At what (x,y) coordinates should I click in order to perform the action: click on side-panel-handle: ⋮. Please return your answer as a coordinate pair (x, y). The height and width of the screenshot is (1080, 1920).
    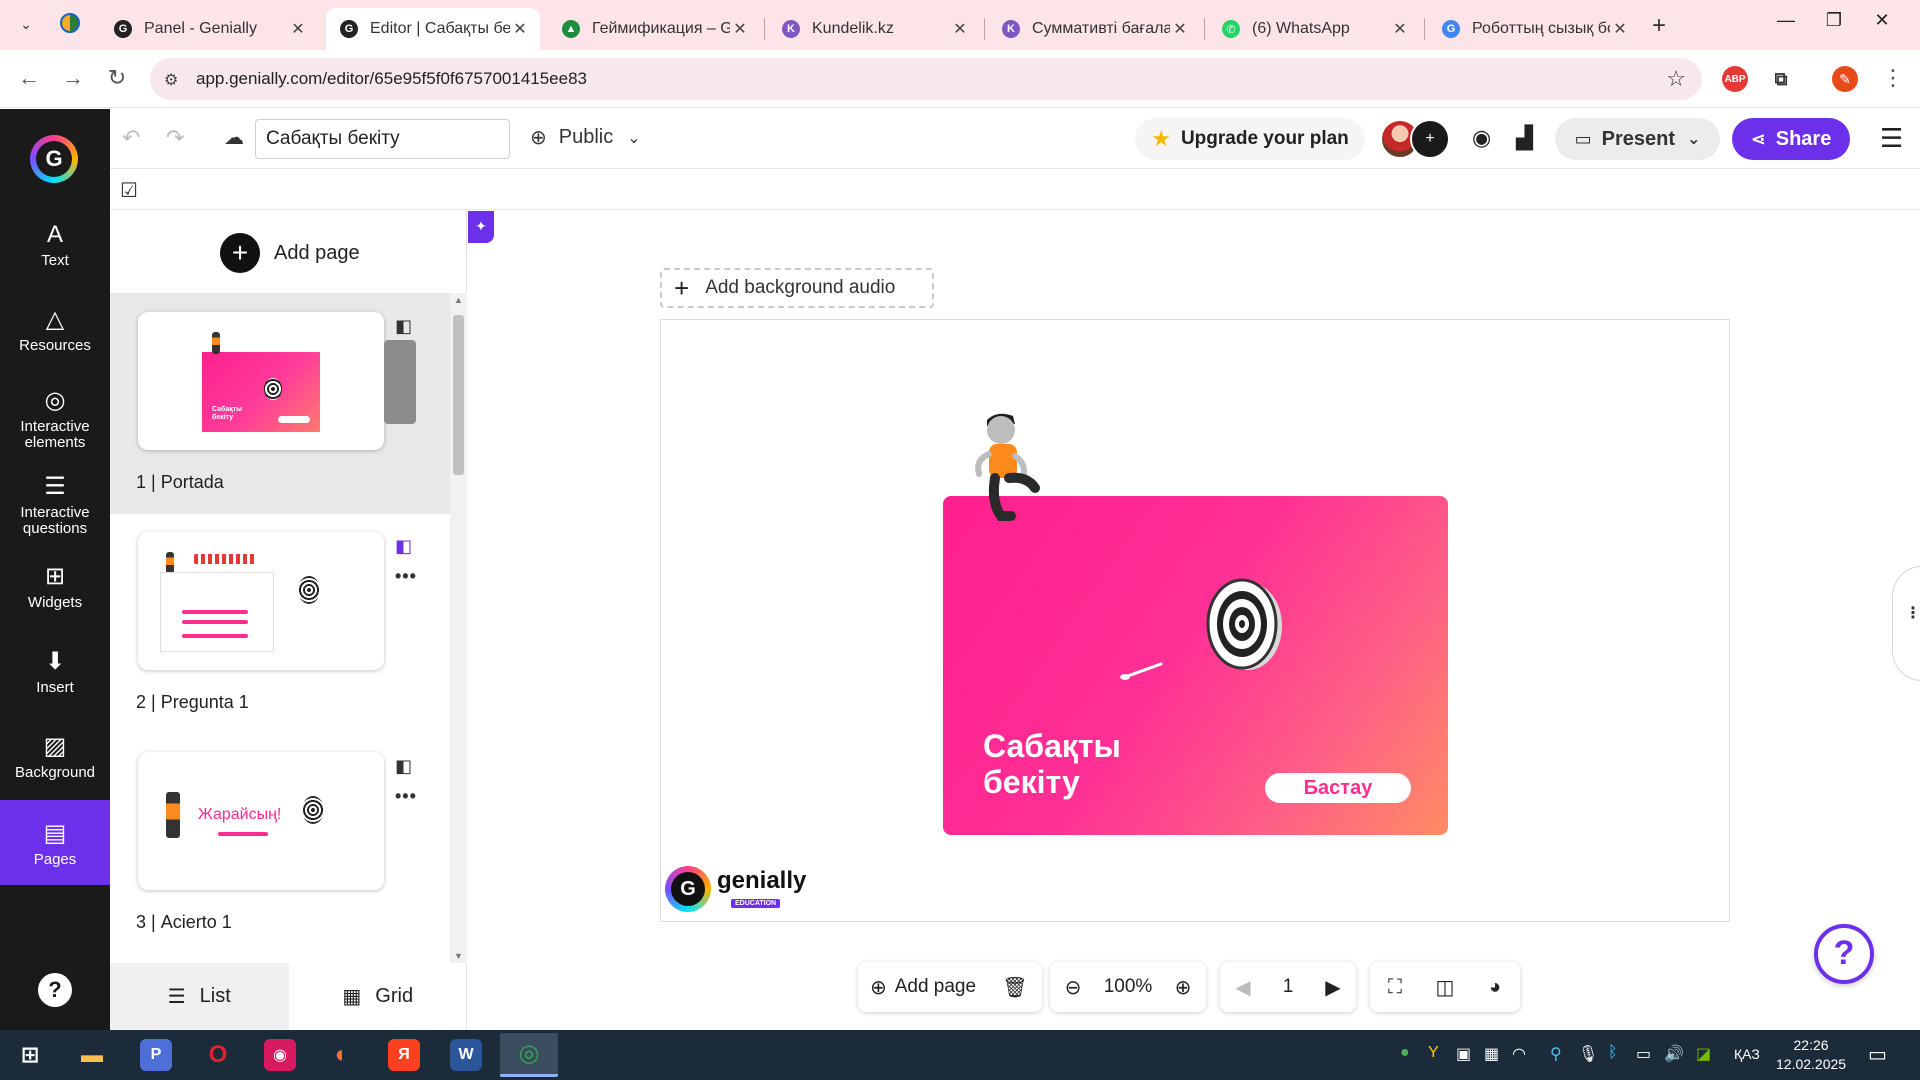
    Looking at the image, I should click on (1906, 623).